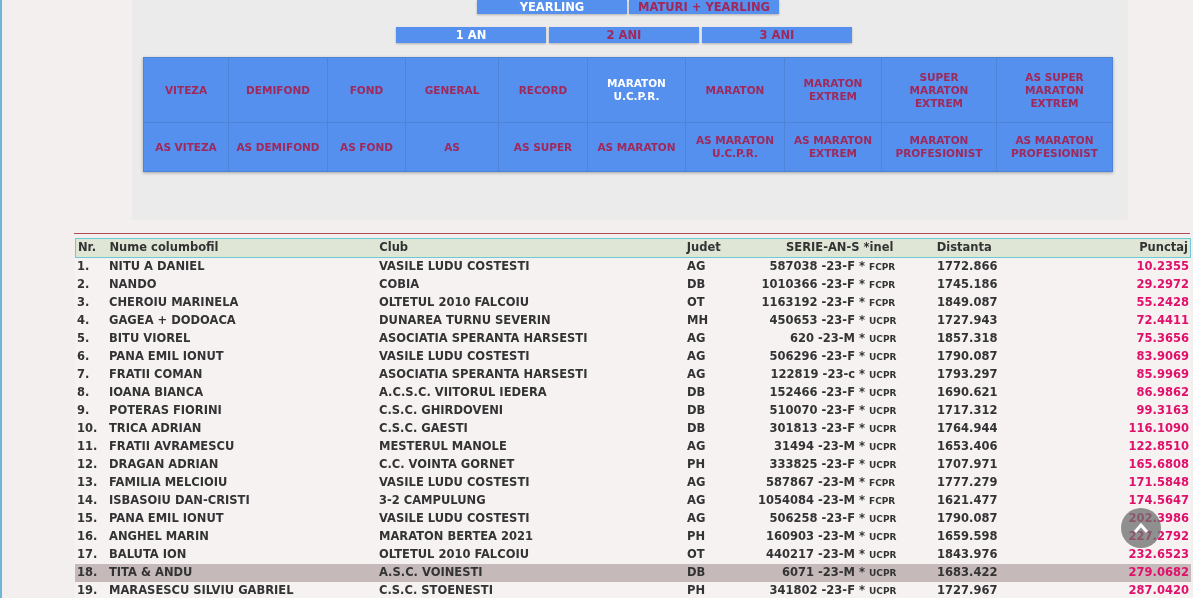  What do you see at coordinates (1158, 554) in the screenshot?
I see `score-cell: 232.6523` at bounding box center [1158, 554].